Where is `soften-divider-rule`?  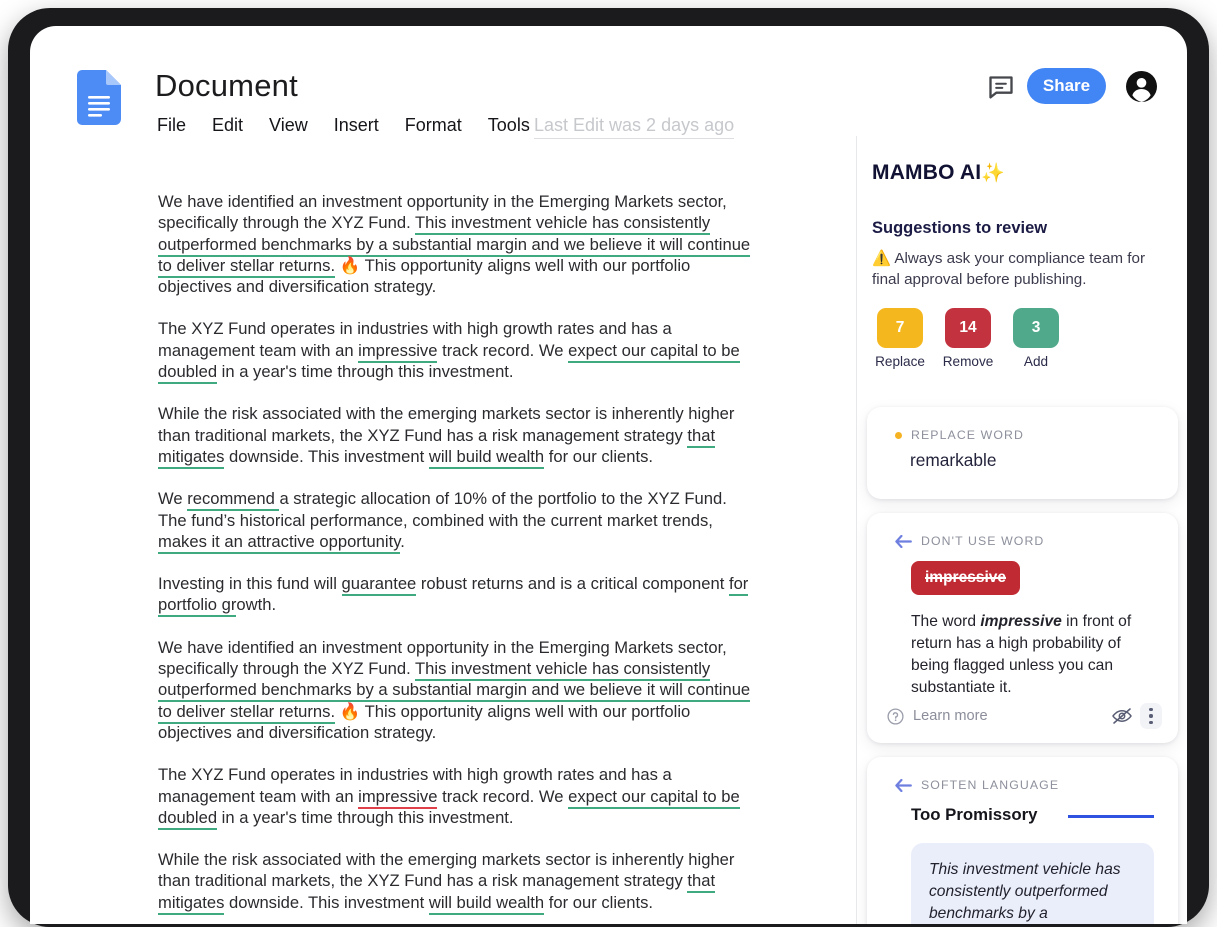 soften-divider-rule is located at coordinates (1111, 816).